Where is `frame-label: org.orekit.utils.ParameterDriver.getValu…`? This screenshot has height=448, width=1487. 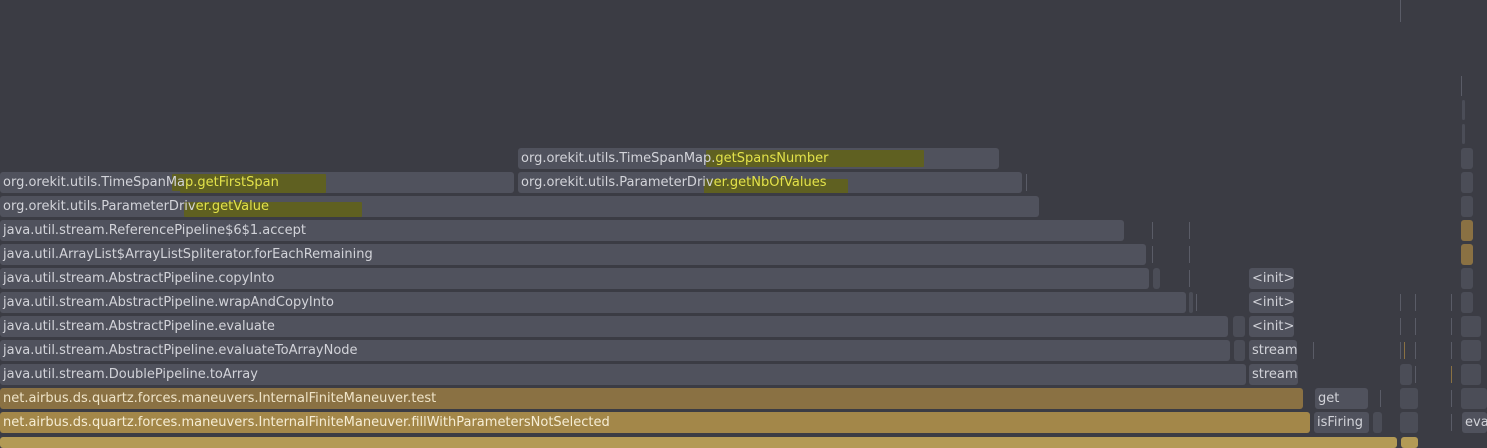 frame-label: org.orekit.utils.ParameterDriver.getValu… is located at coordinates (136, 206).